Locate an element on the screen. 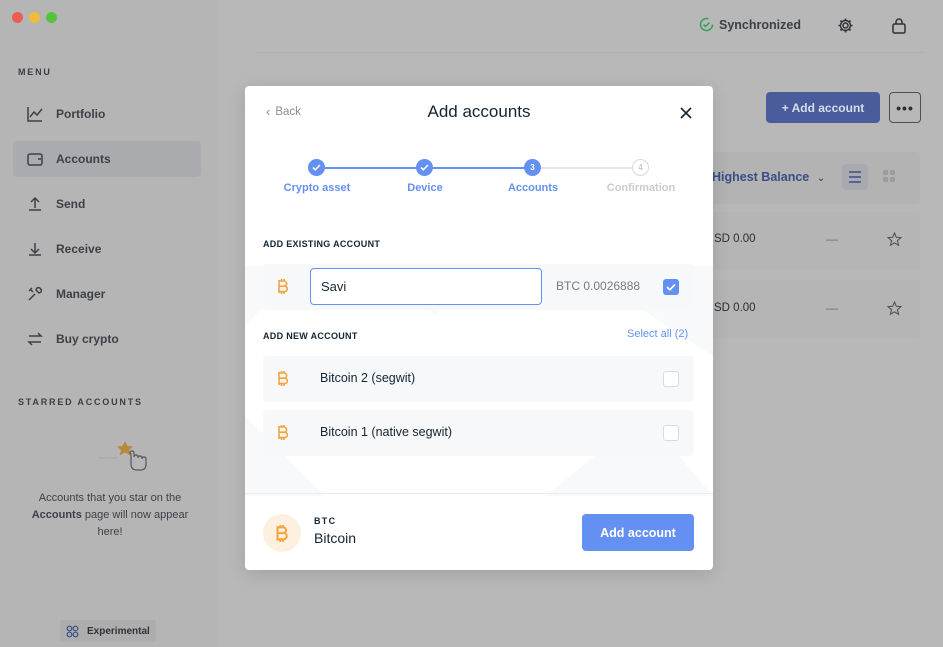  step-1-label: Crypto asset is located at coordinates (317, 188).